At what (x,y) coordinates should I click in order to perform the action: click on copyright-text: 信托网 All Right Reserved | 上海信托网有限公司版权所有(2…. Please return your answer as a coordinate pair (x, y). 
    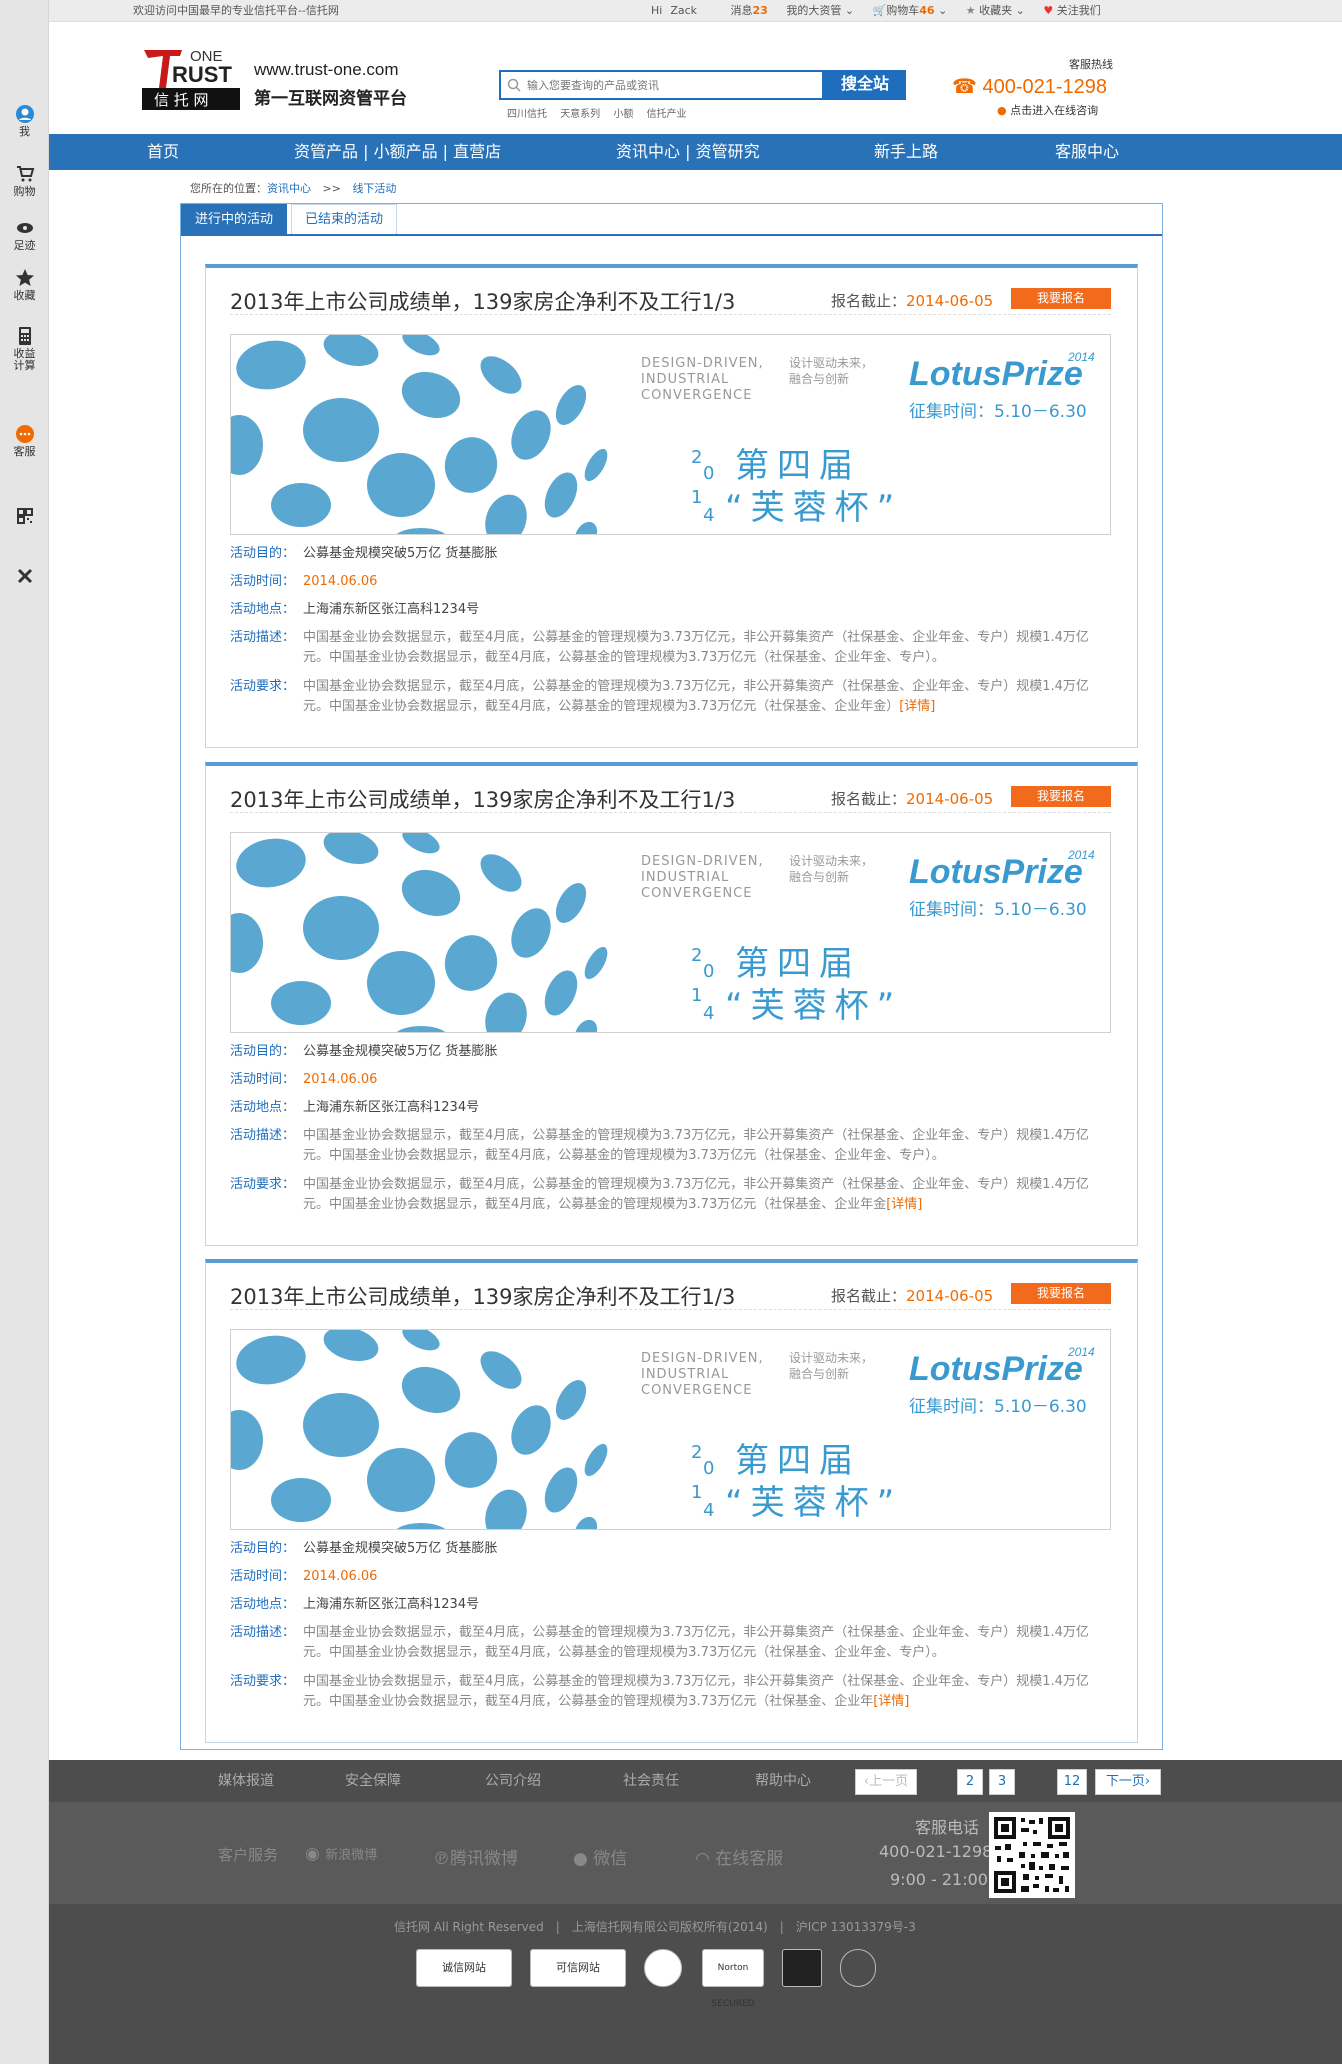
    Looking at the image, I should click on (655, 1927).